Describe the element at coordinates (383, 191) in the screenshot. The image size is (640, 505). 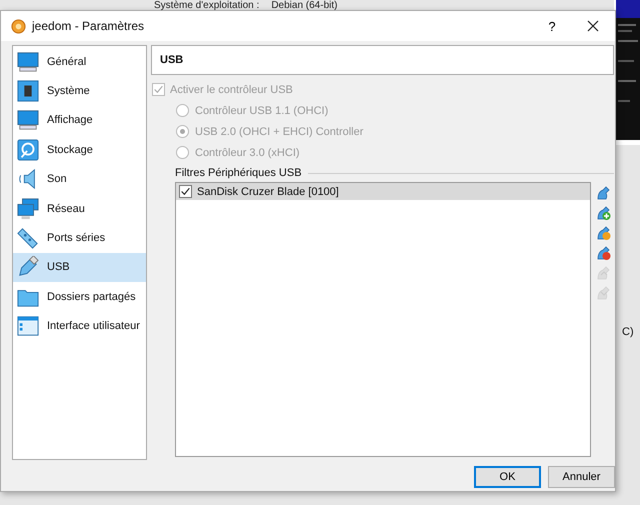
I see `filter-item: SanDisk Cruzer Blade [0100]` at that location.